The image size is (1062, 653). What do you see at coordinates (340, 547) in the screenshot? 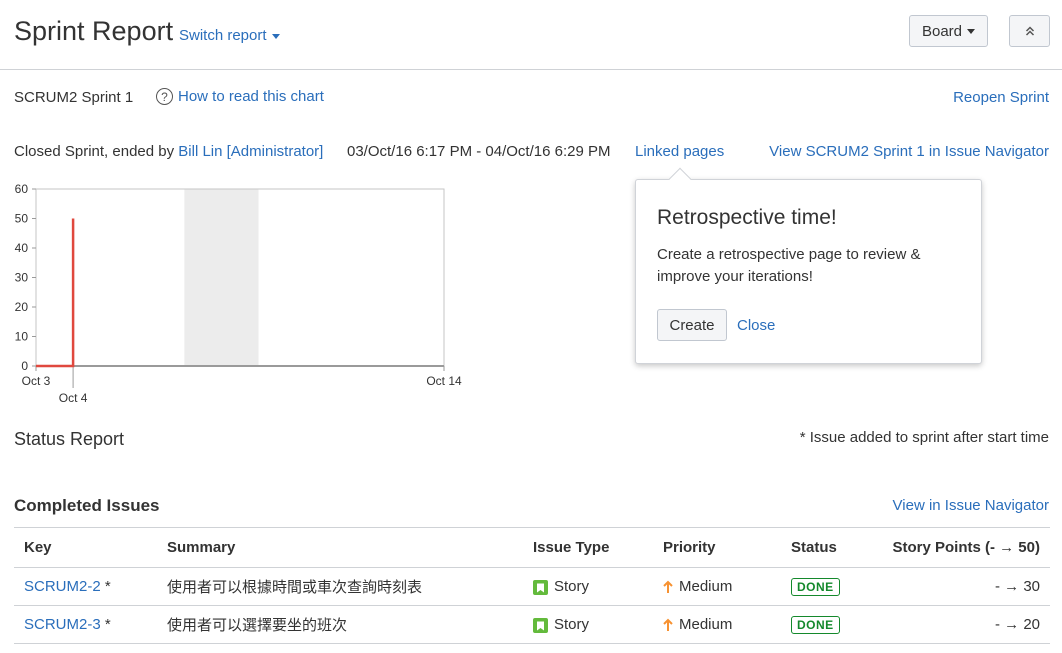
I see `column-header-summary: Summary` at bounding box center [340, 547].